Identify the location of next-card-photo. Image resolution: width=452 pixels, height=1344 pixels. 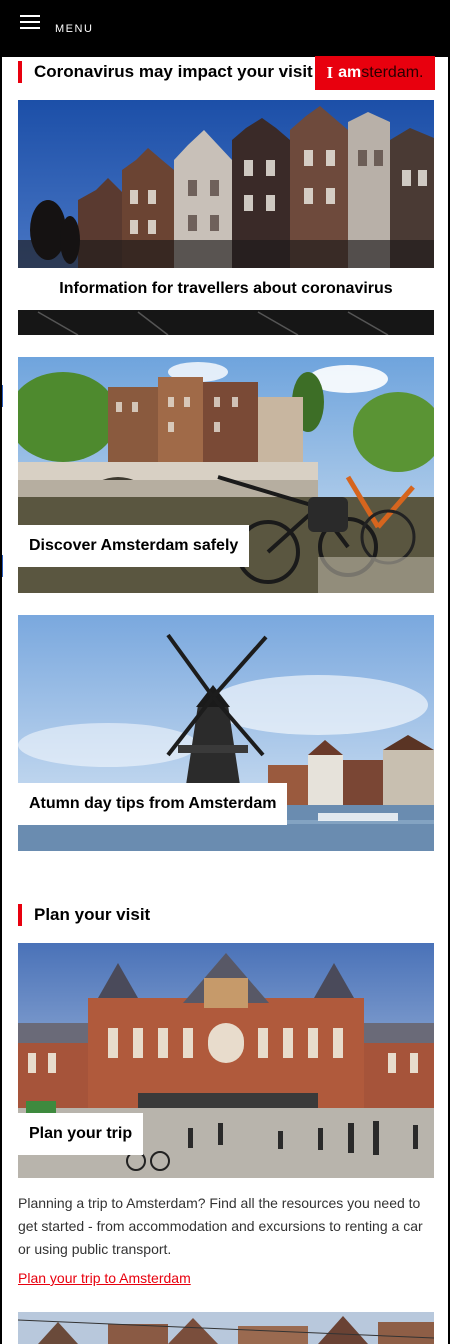
(226, 1328).